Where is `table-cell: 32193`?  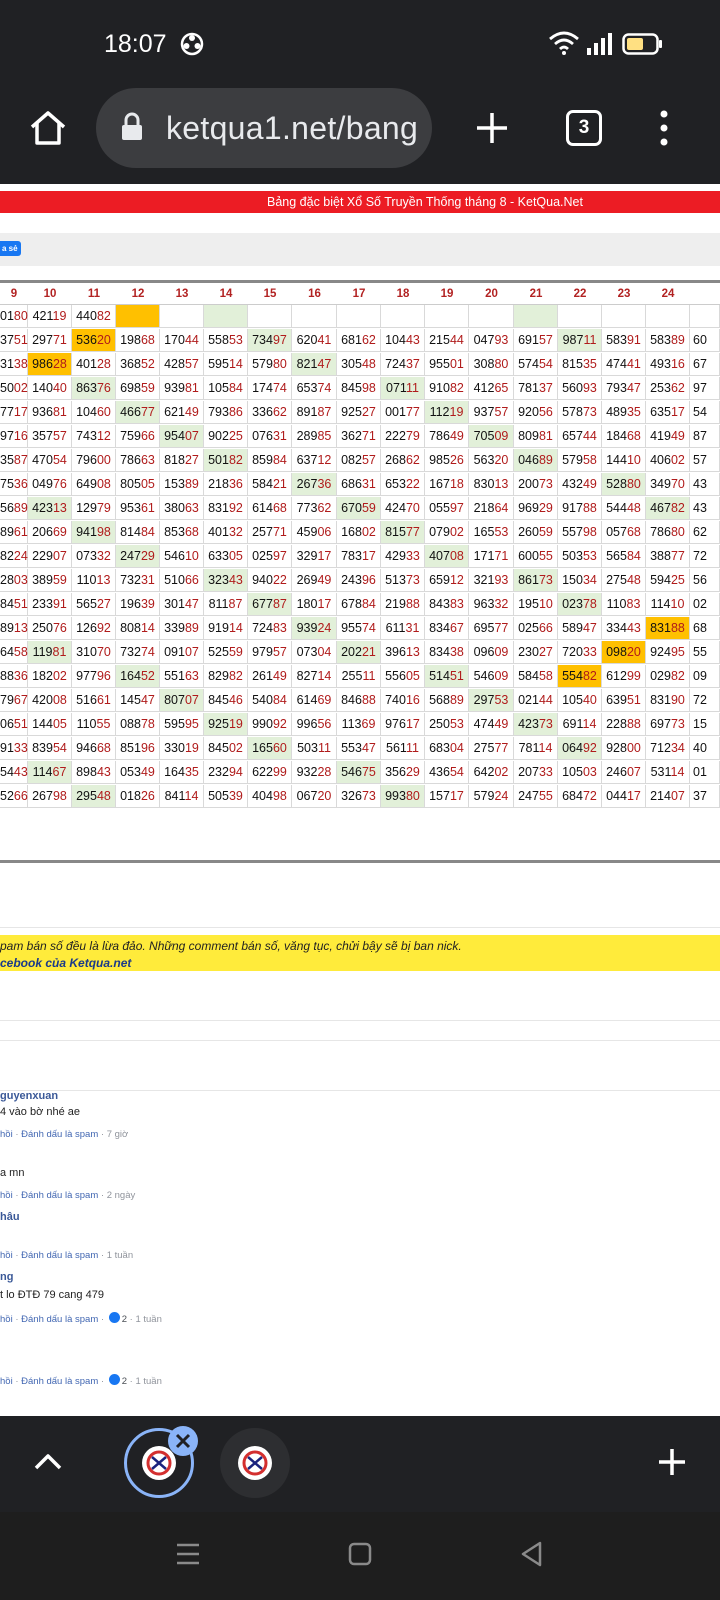 table-cell: 32193 is located at coordinates (491, 580).